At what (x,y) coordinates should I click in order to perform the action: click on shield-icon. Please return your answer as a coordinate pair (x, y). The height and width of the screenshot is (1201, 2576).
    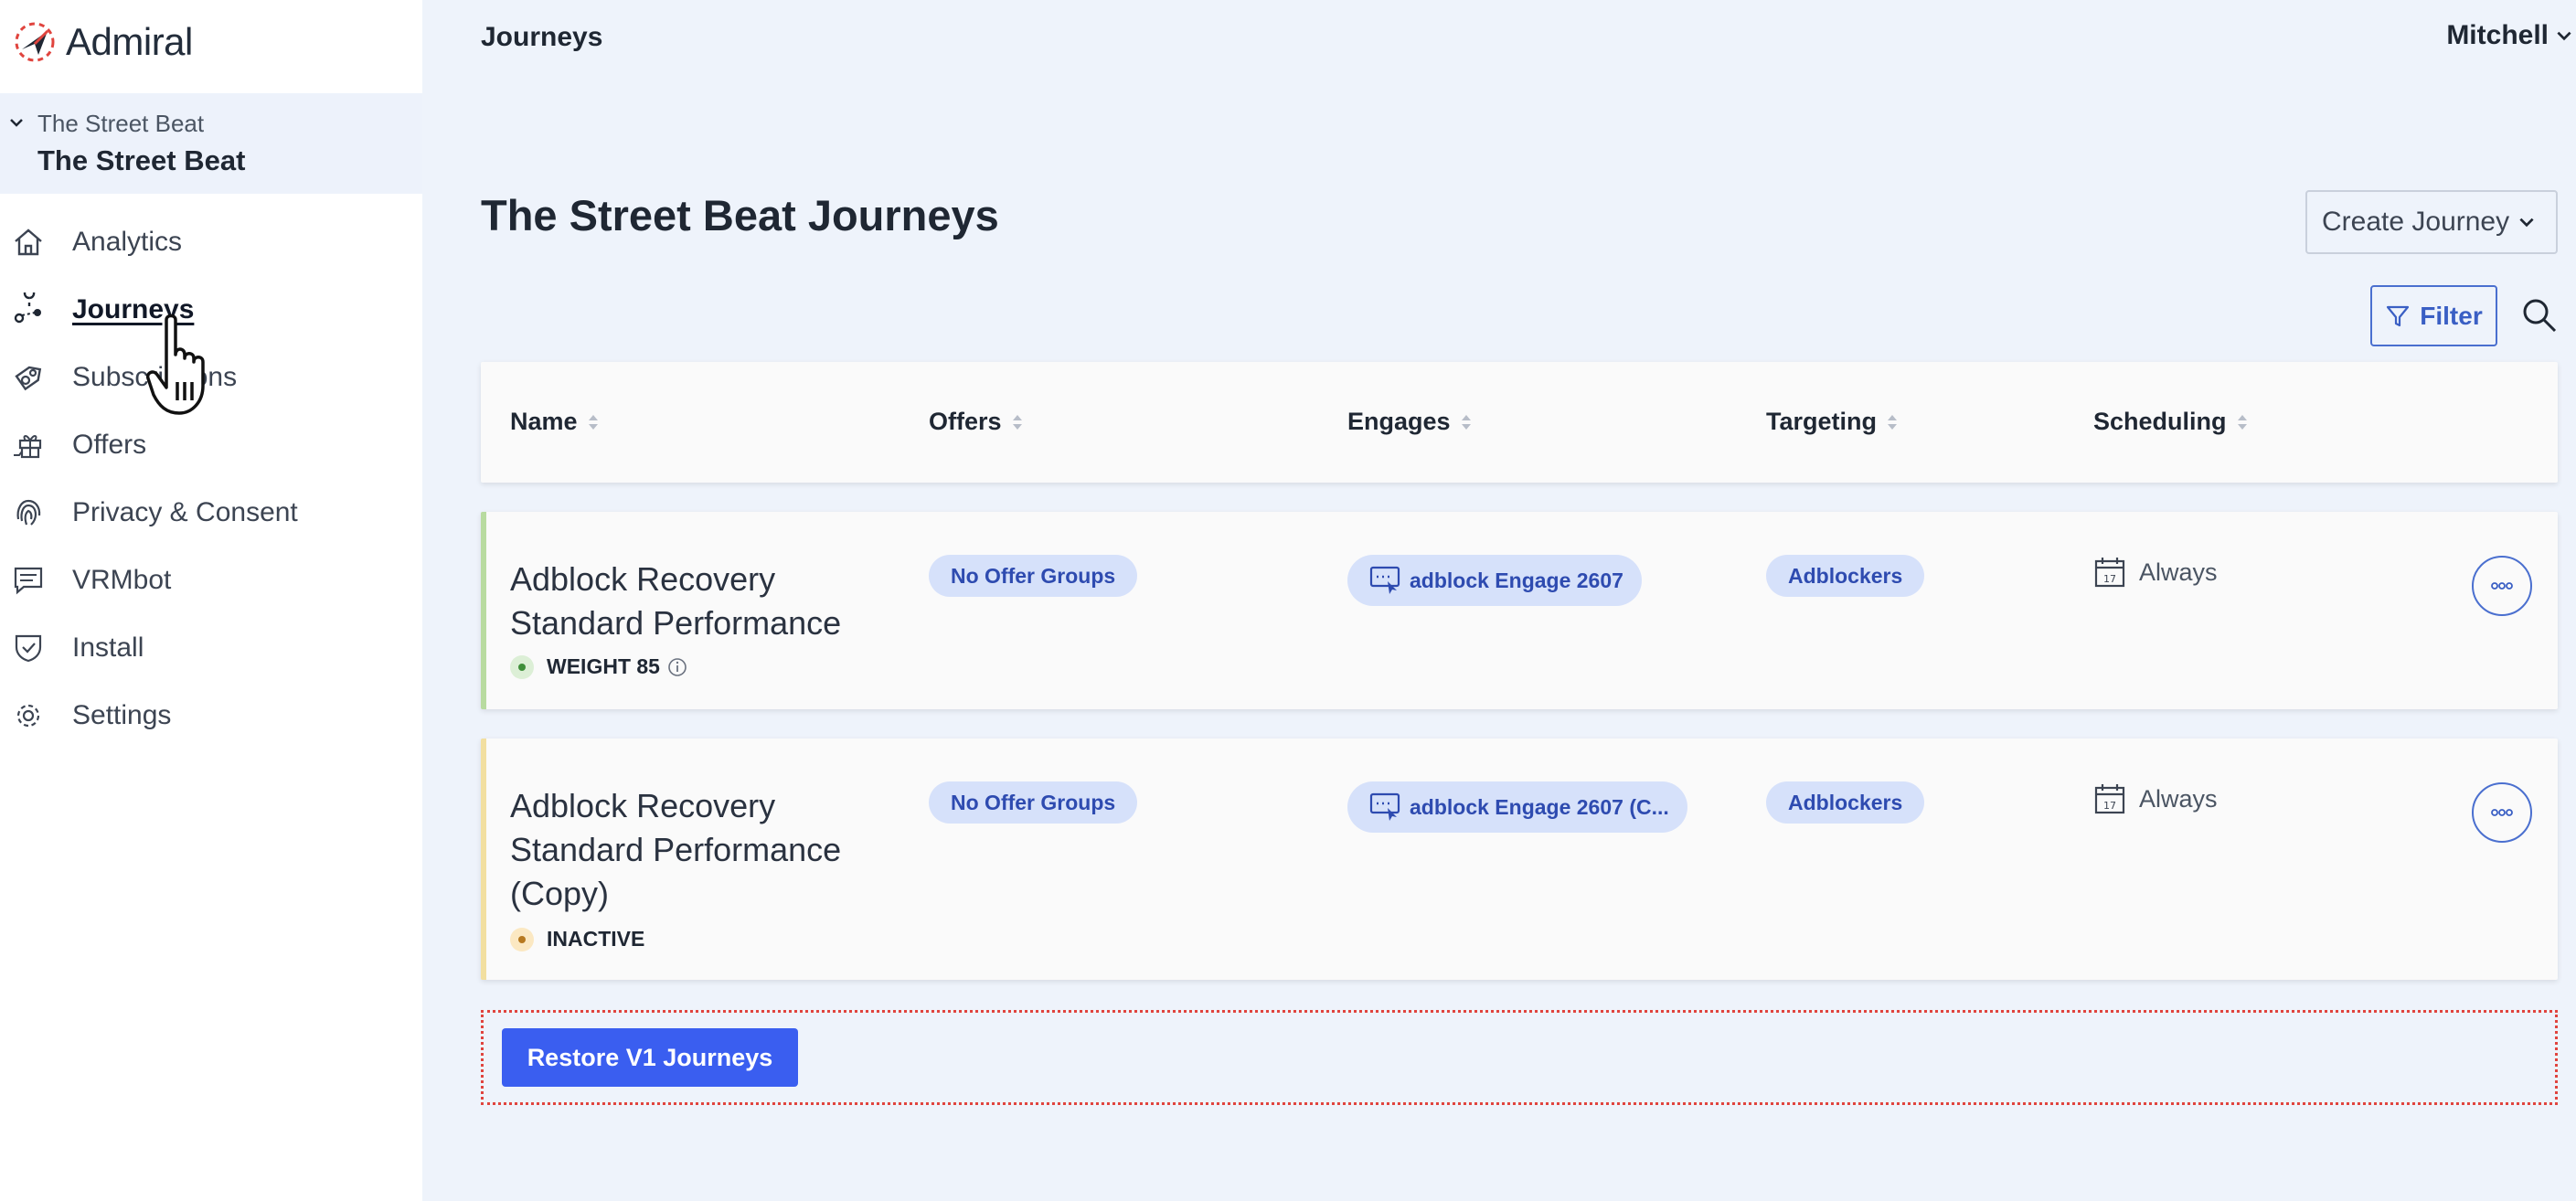
    Looking at the image, I should click on (28, 648).